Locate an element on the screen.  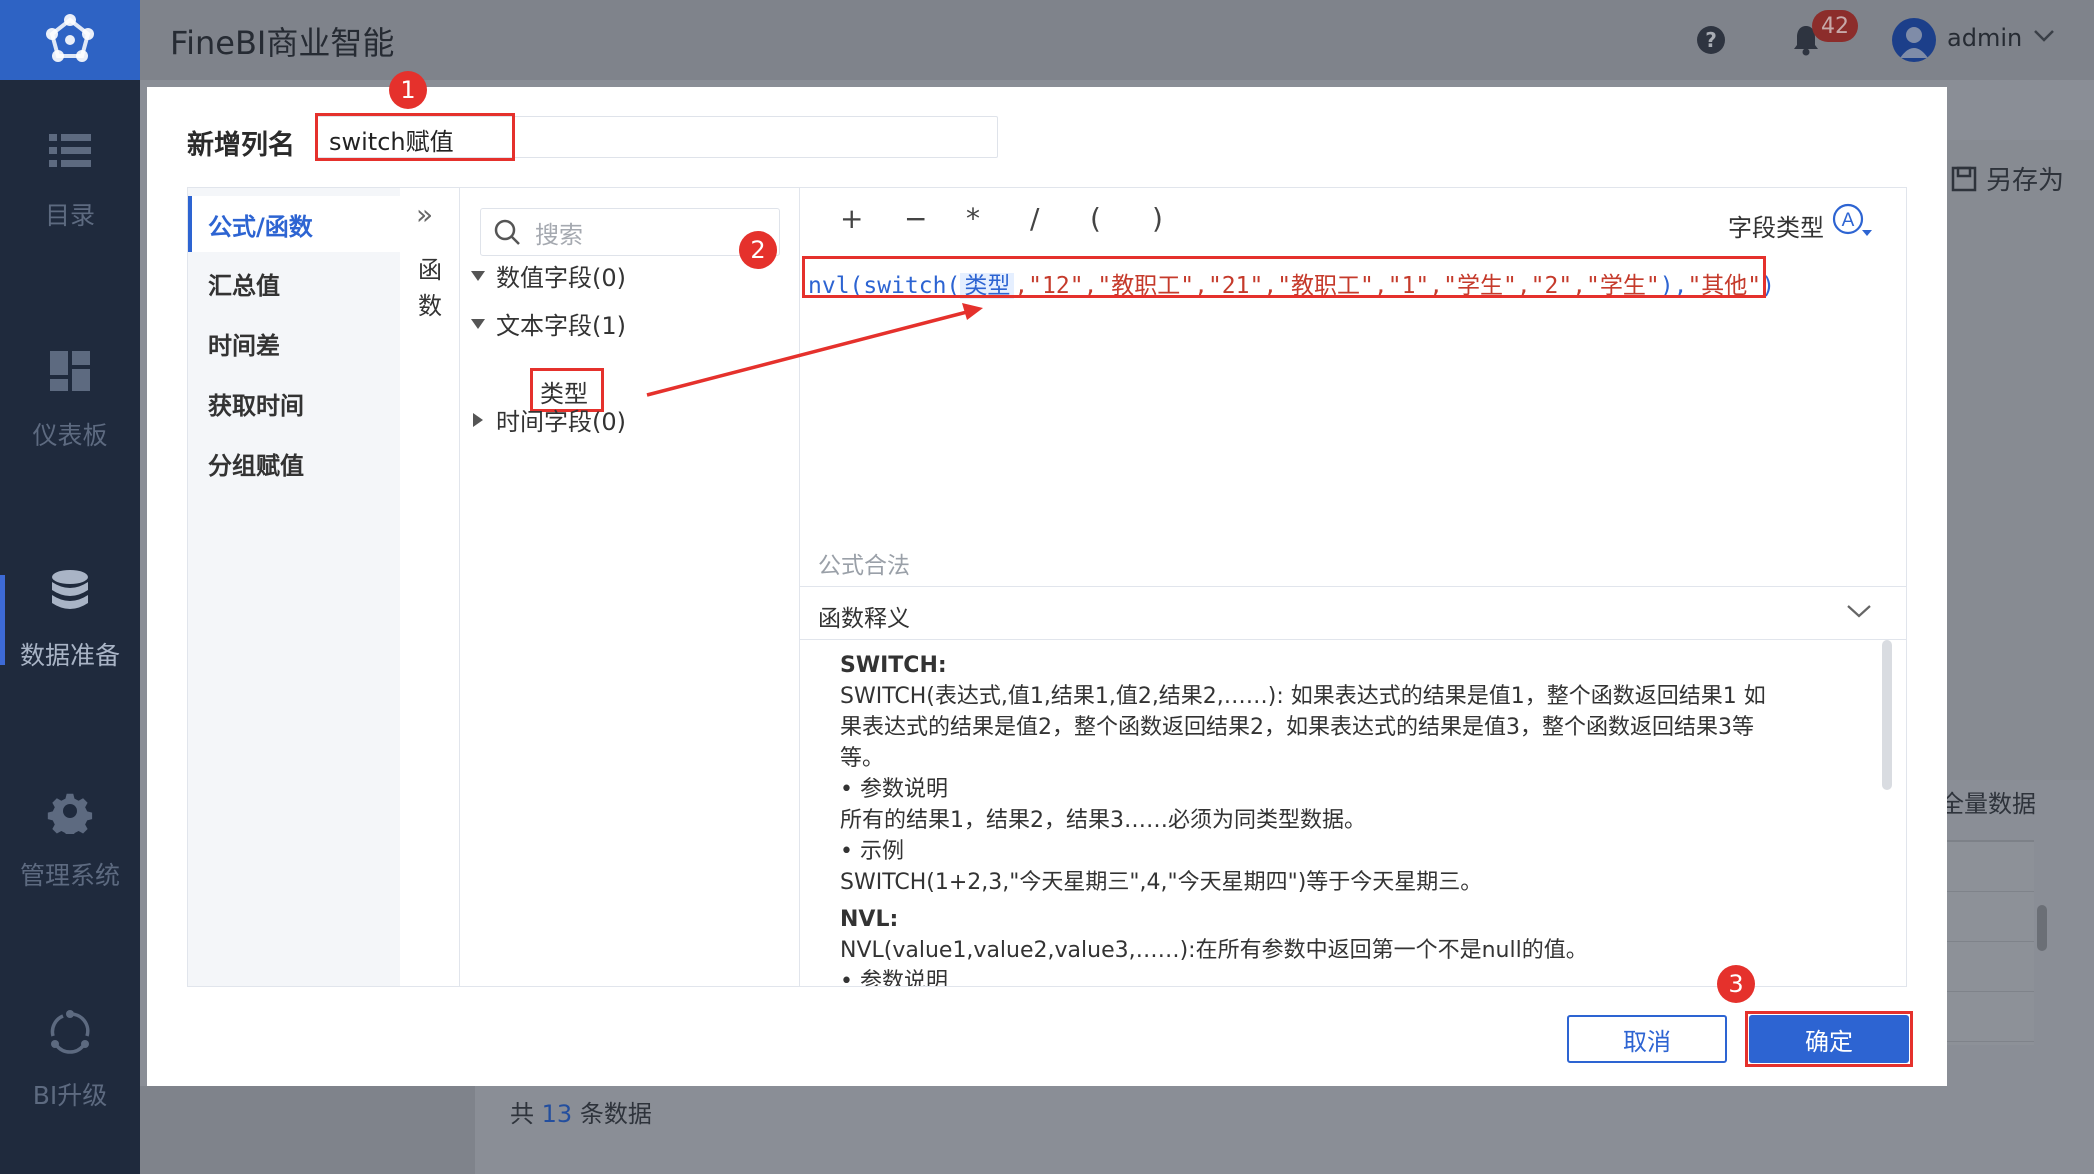
notification-badge: 42 is located at coordinates (1835, 26).